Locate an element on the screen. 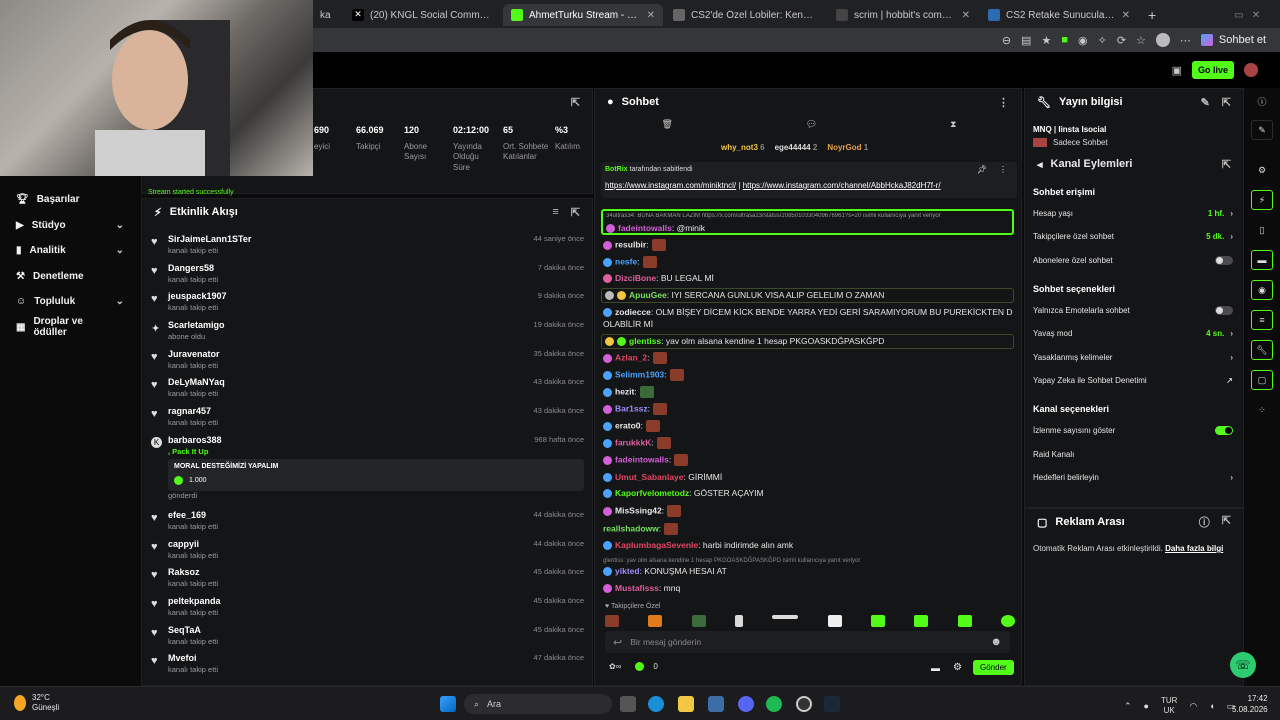  browser-tab: CS2 Retake Sunucuları – CYBERSH✕ is located at coordinates (1059, 15).